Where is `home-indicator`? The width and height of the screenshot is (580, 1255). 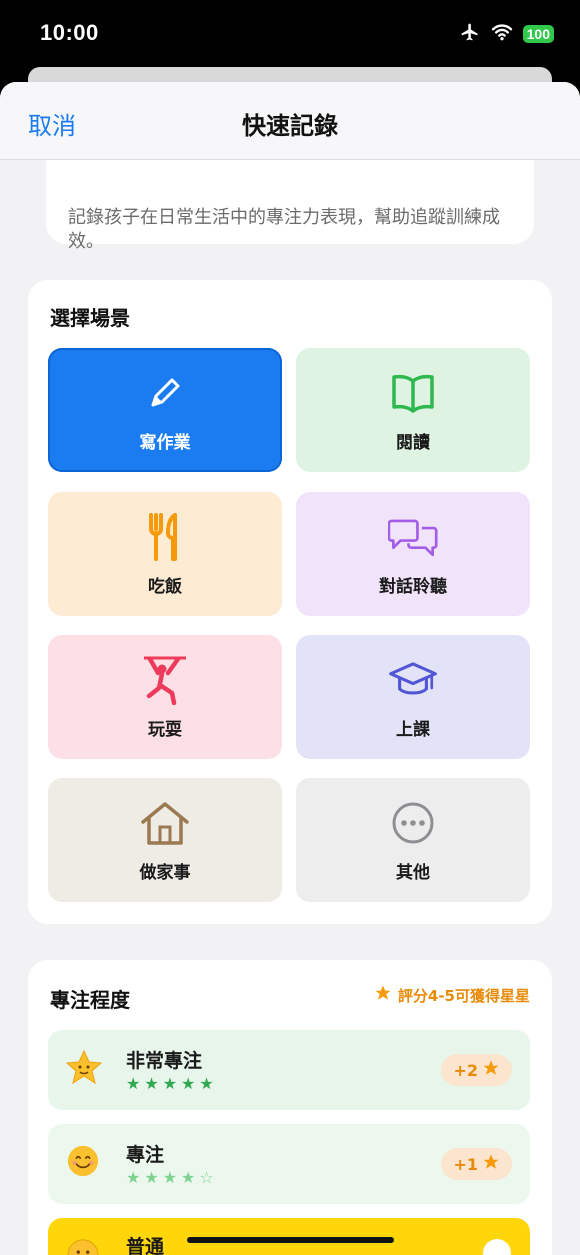 home-indicator is located at coordinates (290, 1240).